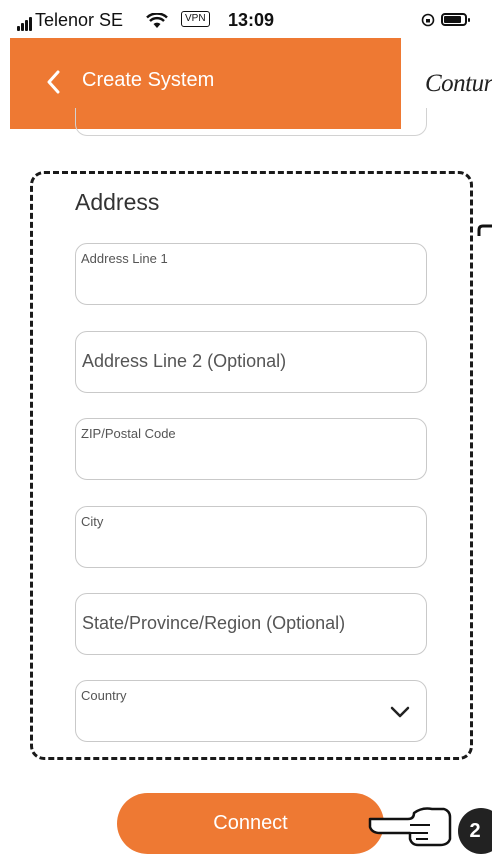 The height and width of the screenshot is (861, 492). What do you see at coordinates (458, 83) in the screenshot?
I see `brand-logo: Contura` at bounding box center [458, 83].